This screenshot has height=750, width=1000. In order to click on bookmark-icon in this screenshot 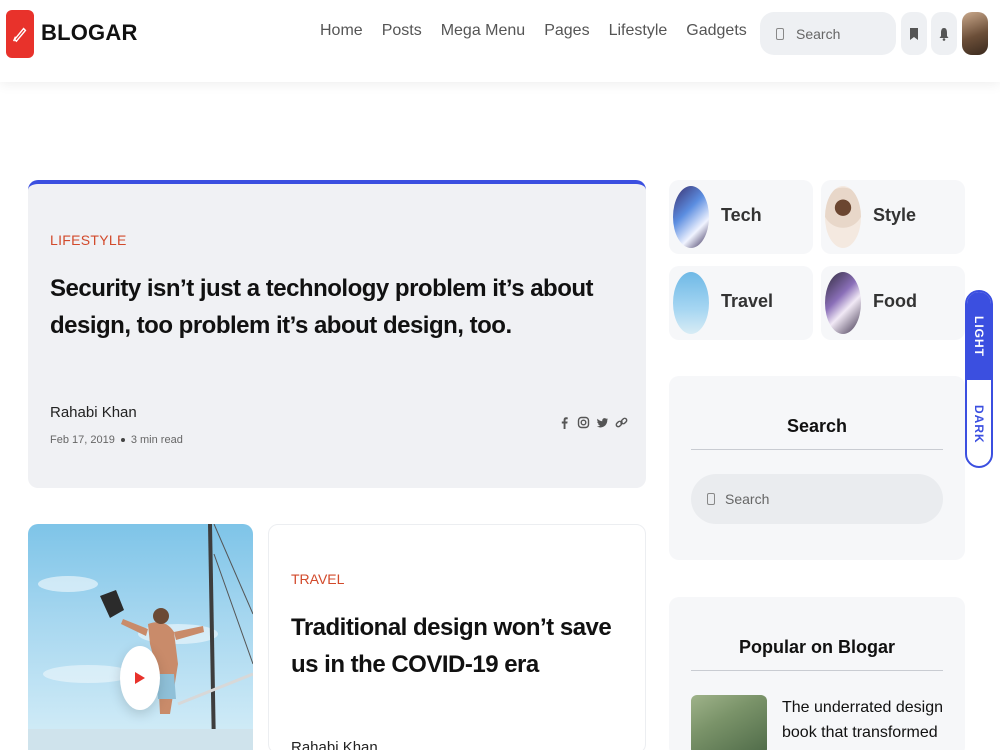, I will do `click(914, 33)`.